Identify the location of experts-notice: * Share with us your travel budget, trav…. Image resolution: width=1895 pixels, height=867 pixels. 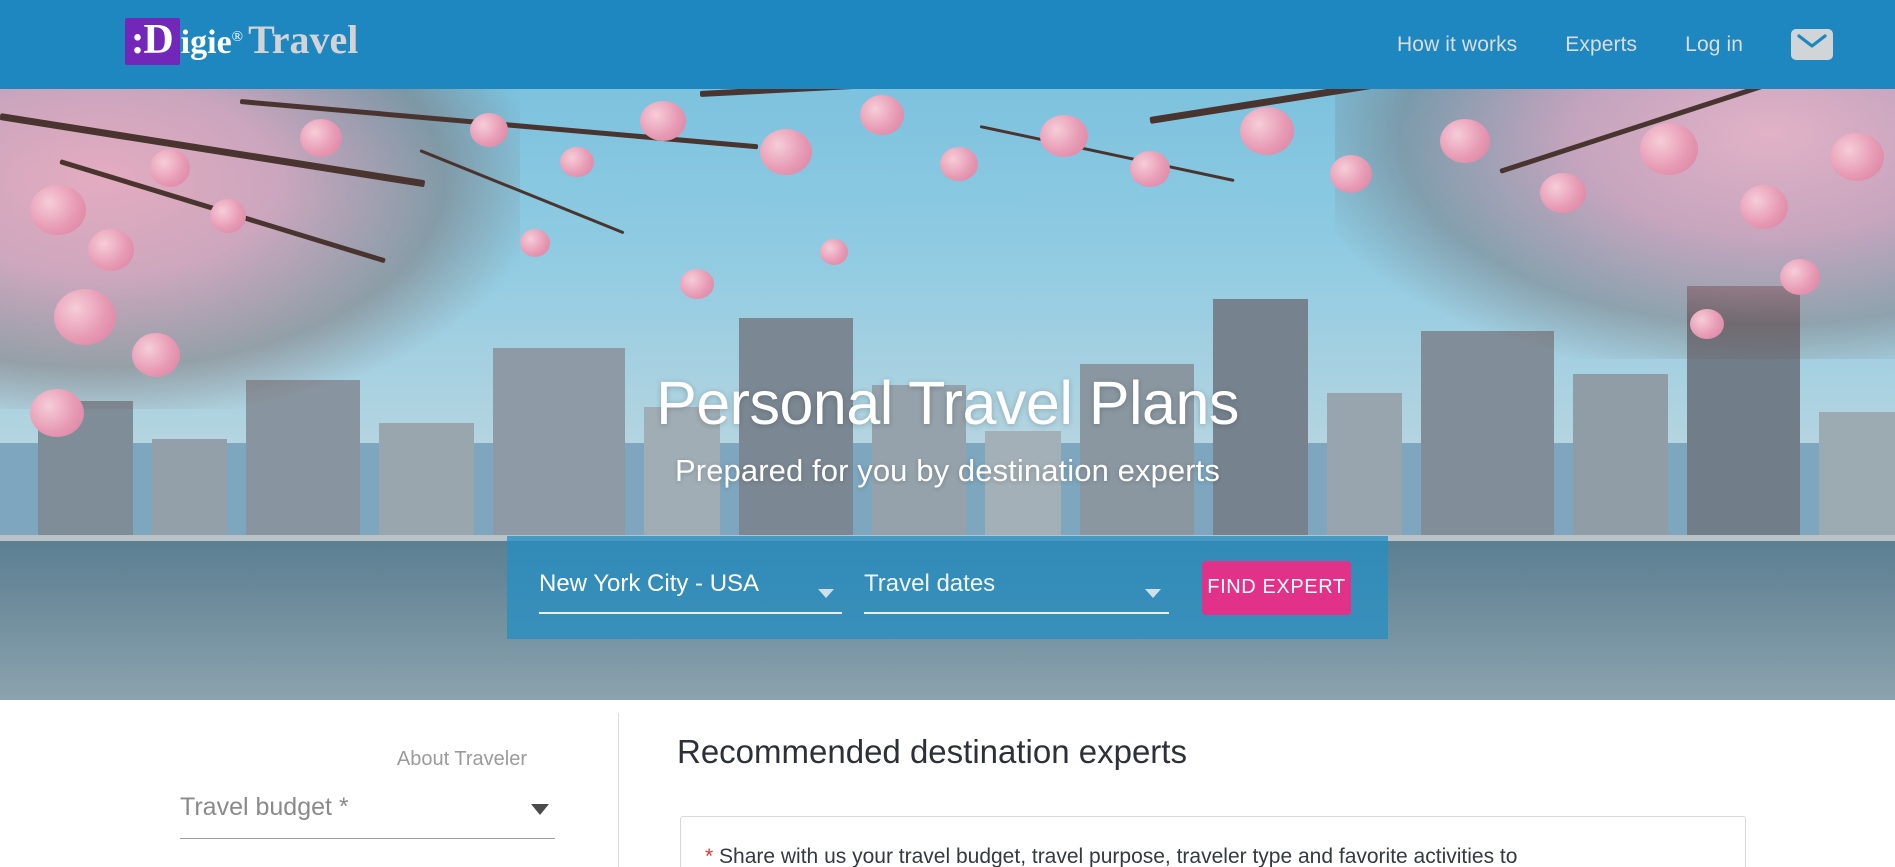
(1111, 855).